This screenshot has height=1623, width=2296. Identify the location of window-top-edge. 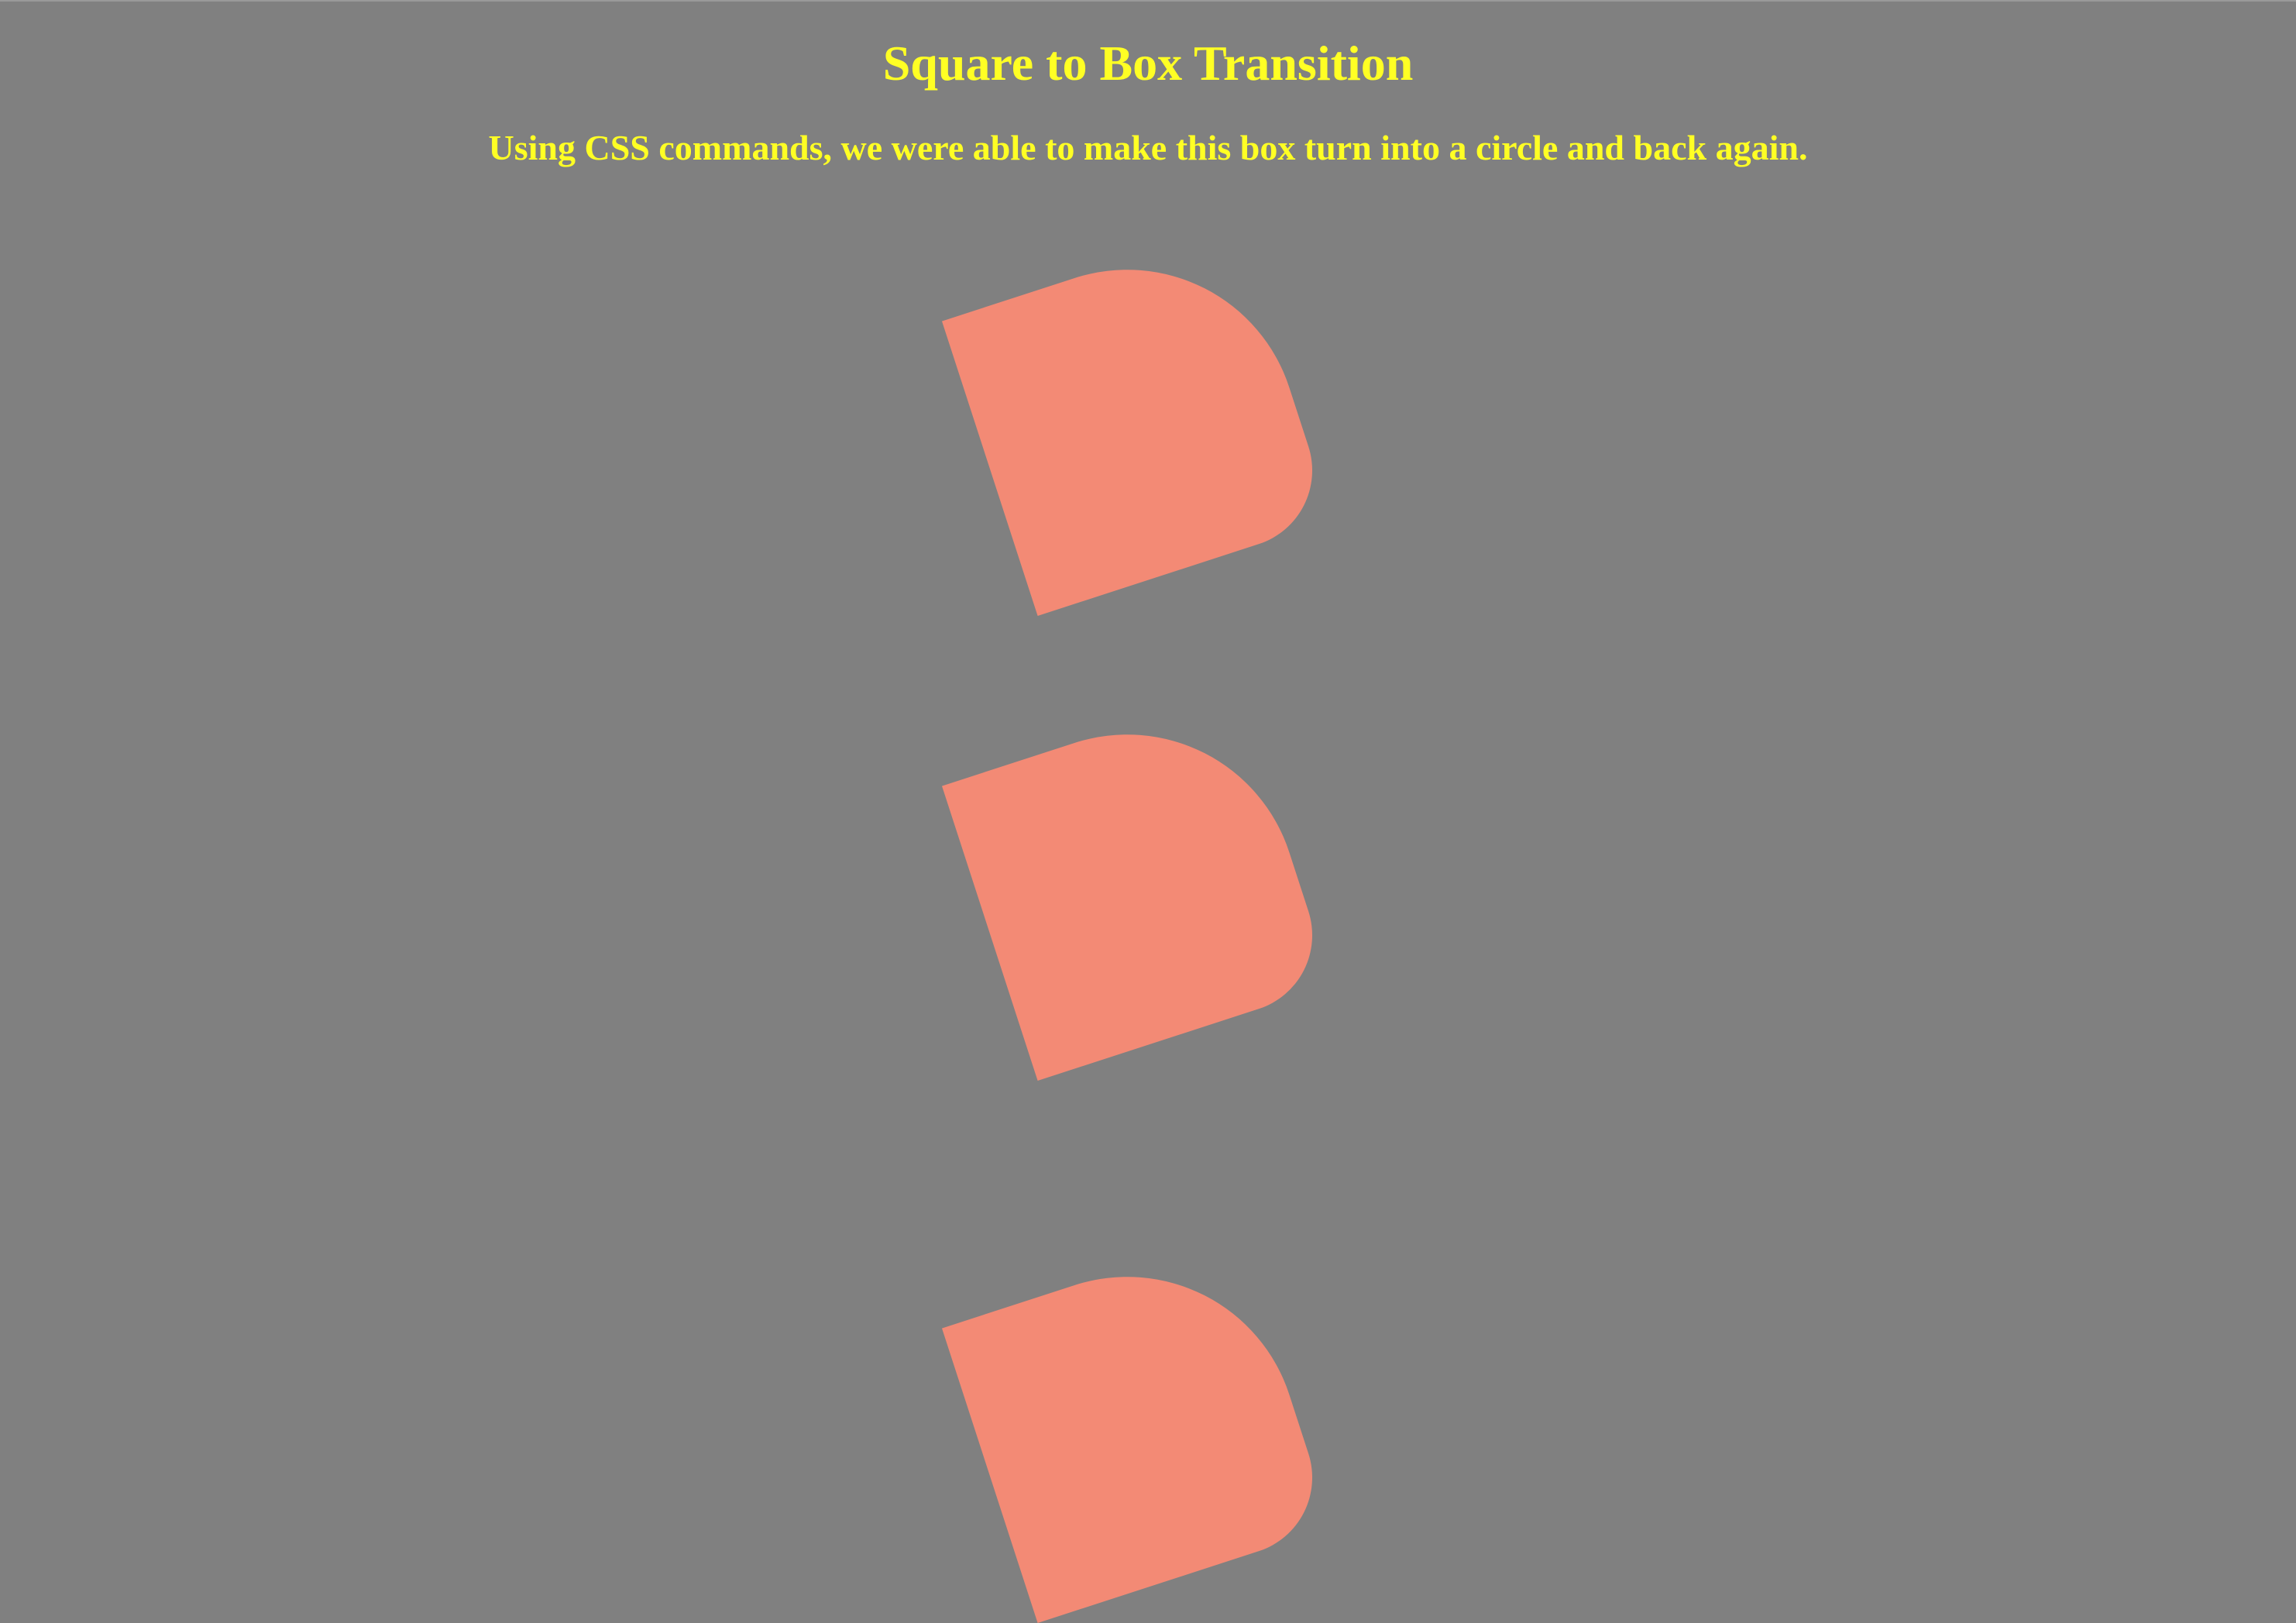
(1148, 1).